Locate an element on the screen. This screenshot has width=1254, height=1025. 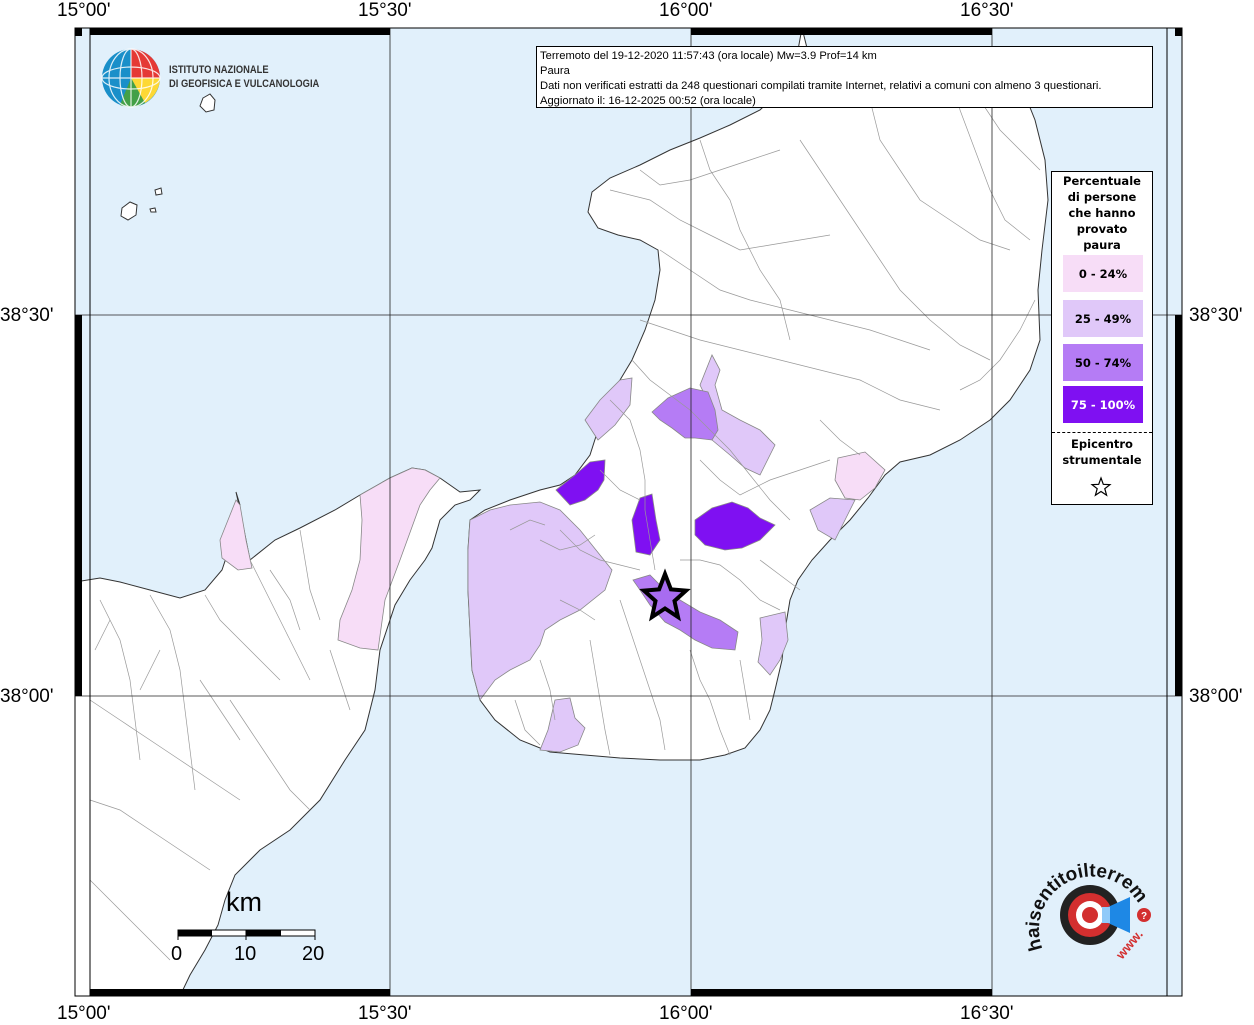
tick-label-top-2: 15°30' is located at coordinates (385, 10).